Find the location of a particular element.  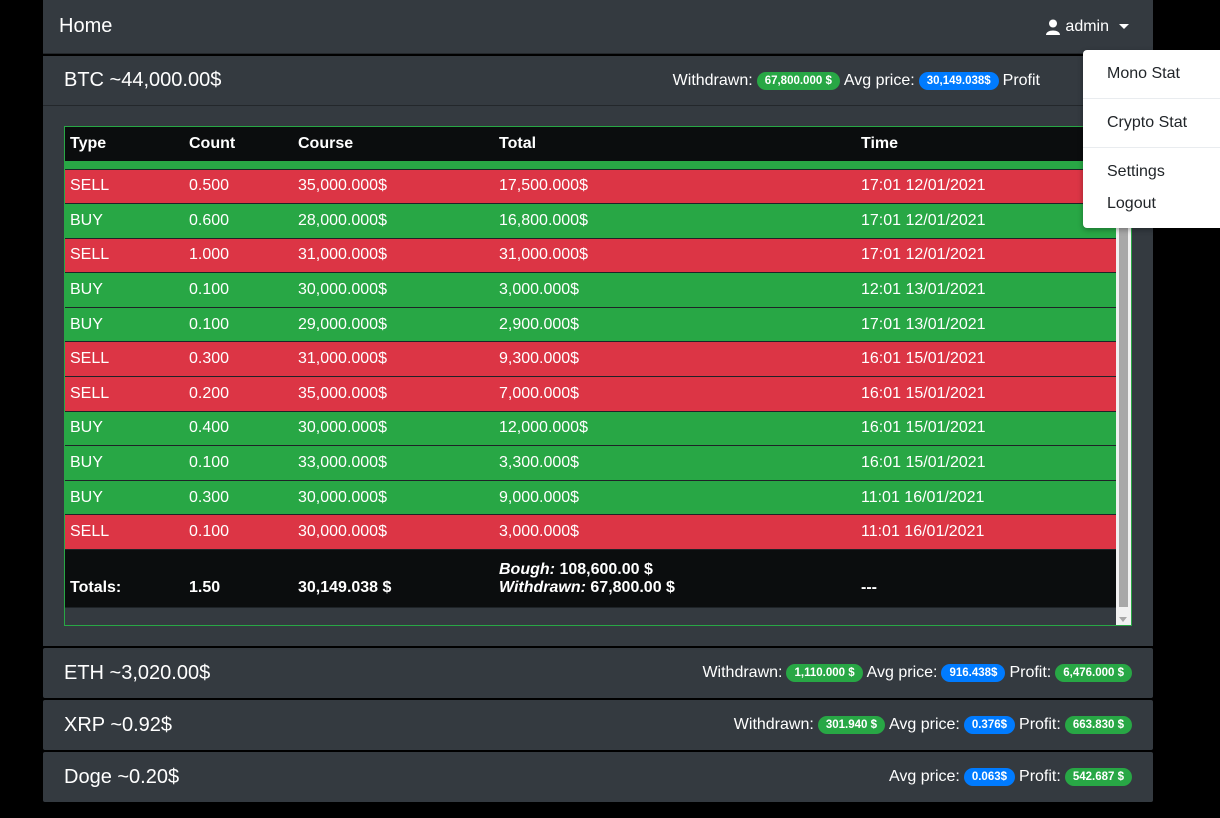

totals-withdrawn-label: Withdrawn: is located at coordinates (542, 588).